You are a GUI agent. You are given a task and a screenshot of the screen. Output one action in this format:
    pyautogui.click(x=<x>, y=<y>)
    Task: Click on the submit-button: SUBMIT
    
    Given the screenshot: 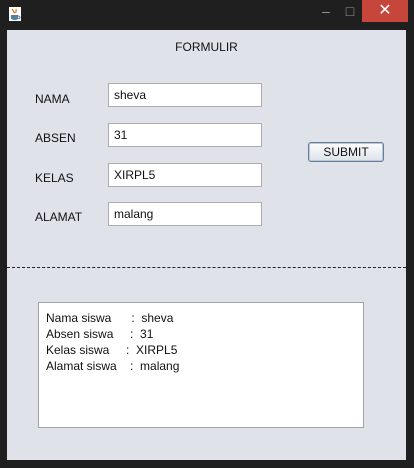 What is the action you would take?
    pyautogui.click(x=346, y=152)
    